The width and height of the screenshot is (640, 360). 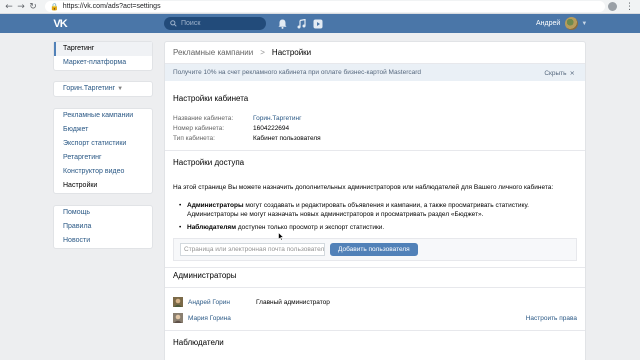 What do you see at coordinates (325, 6) in the screenshot?
I see `address-bar: 🔒 https://vk.com/ads?act=settings` at bounding box center [325, 6].